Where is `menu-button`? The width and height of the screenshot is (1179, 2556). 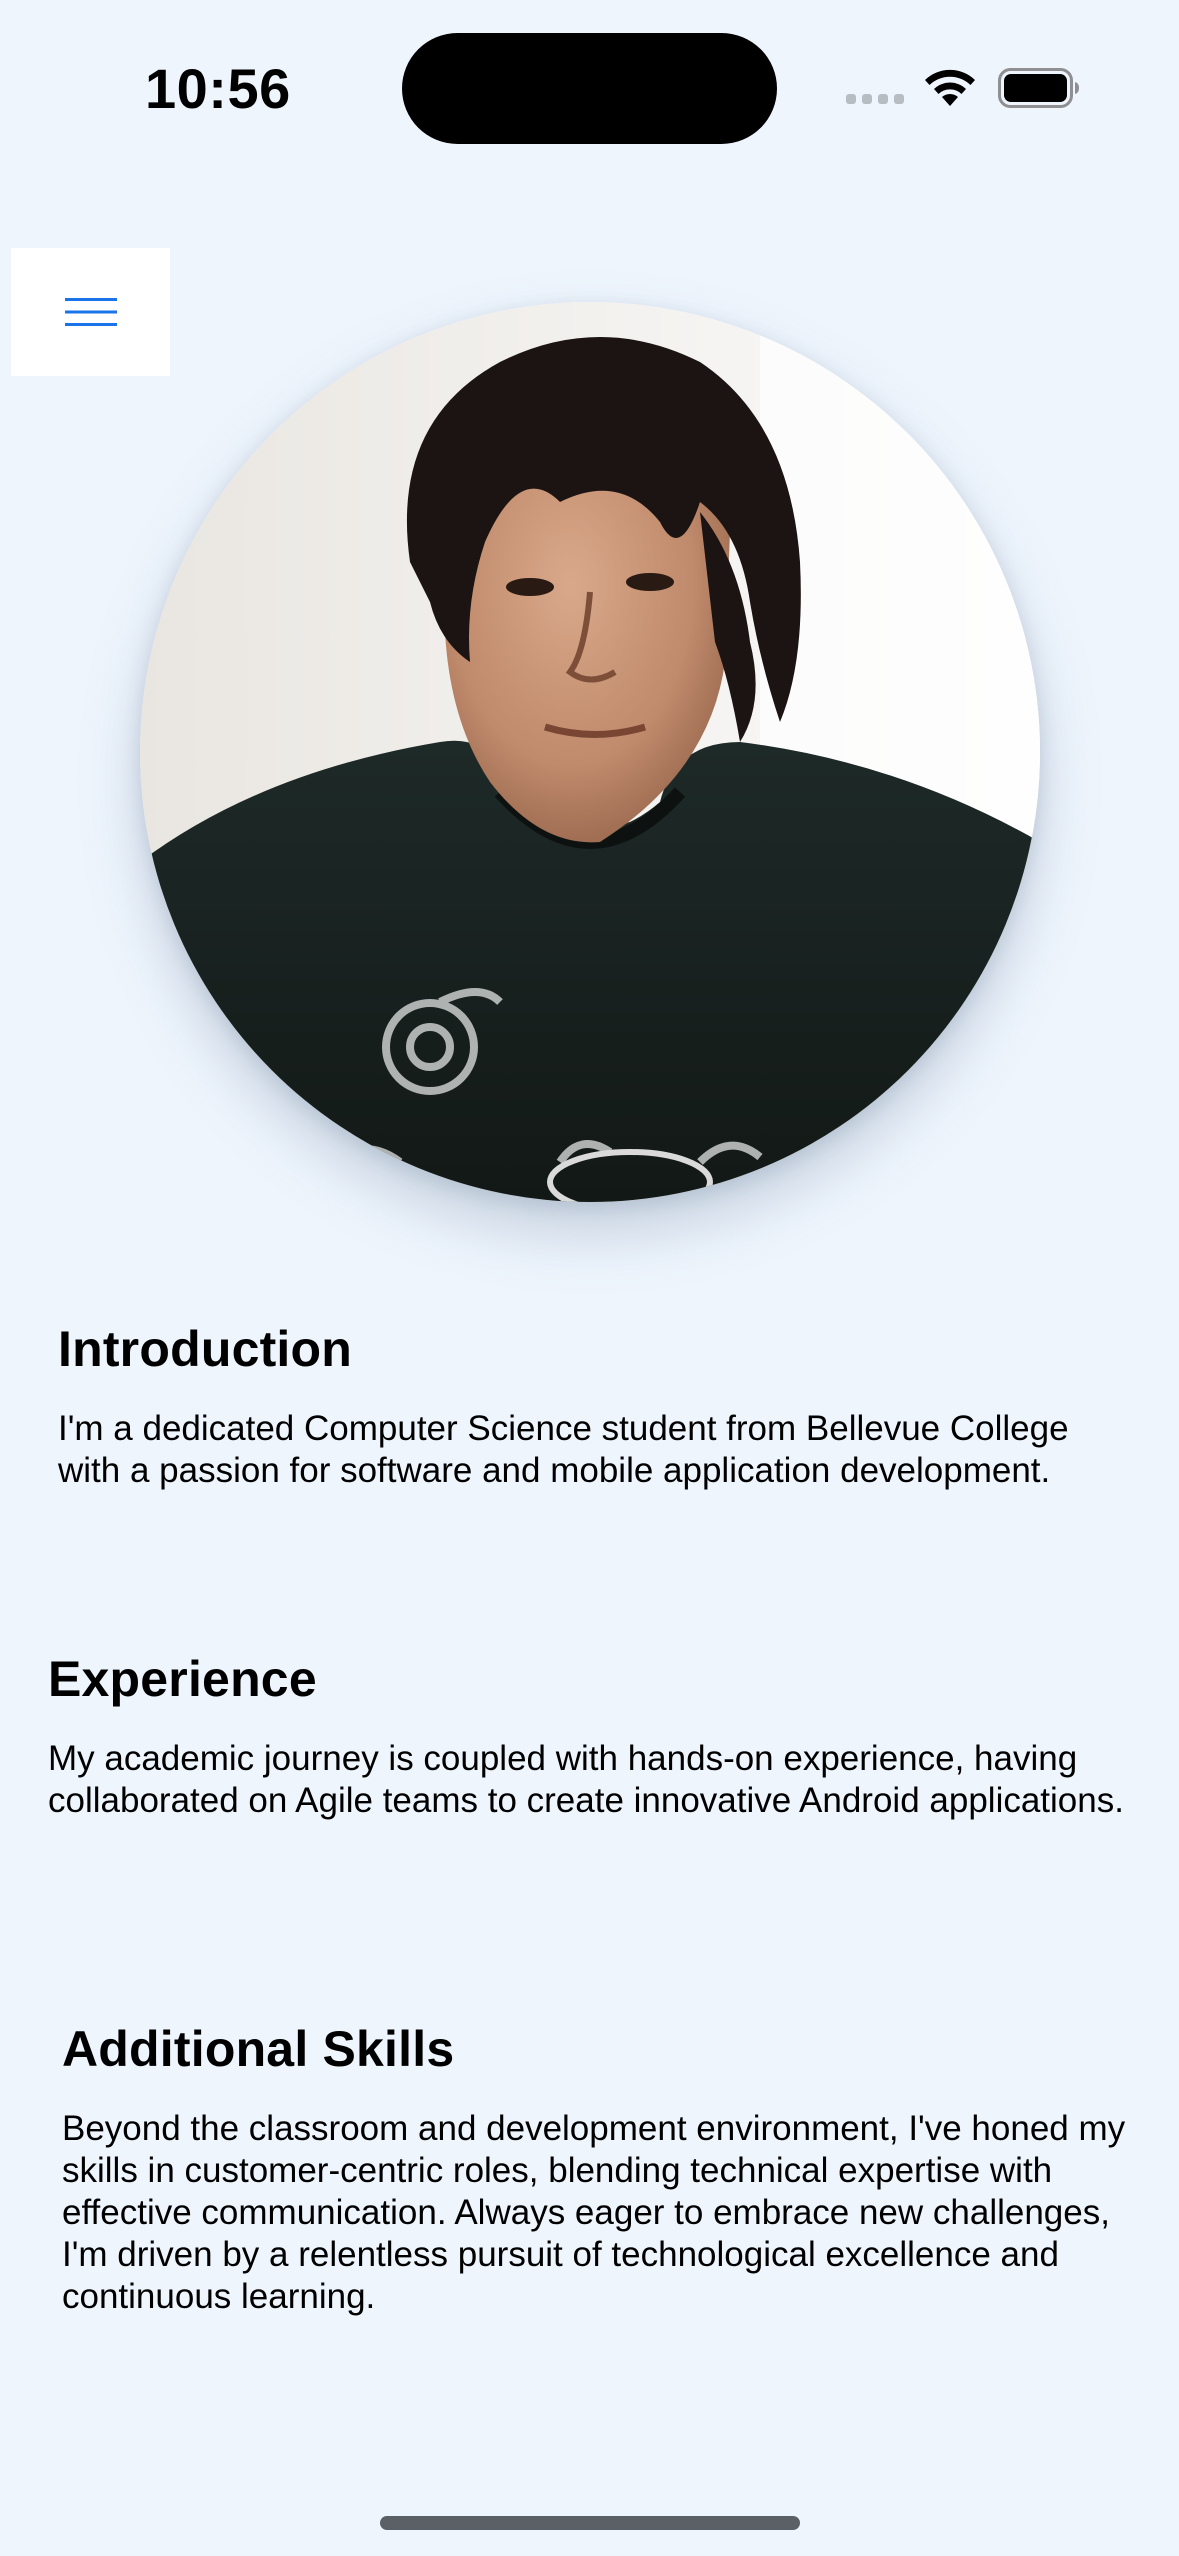
menu-button is located at coordinates (90, 312).